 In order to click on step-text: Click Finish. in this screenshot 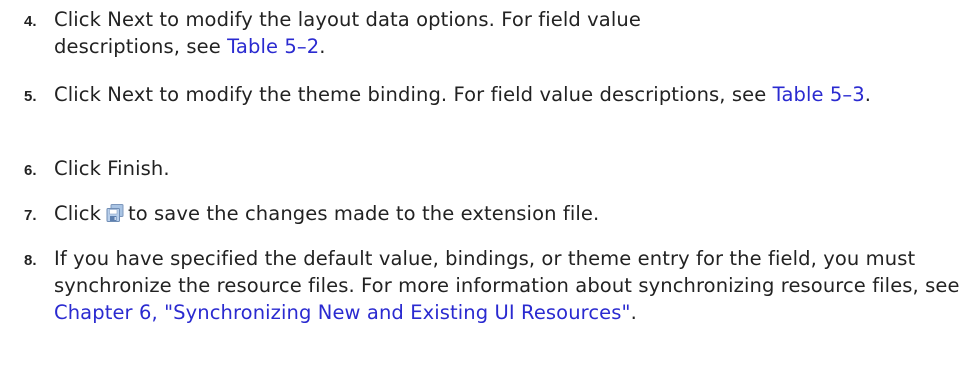, I will do `click(112, 168)`.